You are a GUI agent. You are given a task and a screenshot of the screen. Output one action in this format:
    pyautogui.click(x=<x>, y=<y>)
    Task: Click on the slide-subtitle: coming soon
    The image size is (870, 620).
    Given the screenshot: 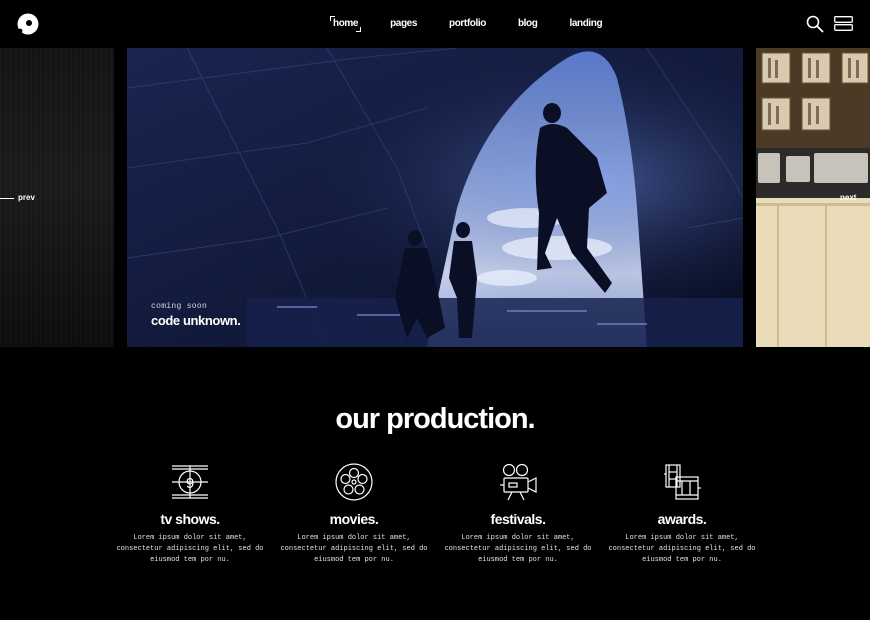 What is the action you would take?
    pyautogui.click(x=179, y=306)
    